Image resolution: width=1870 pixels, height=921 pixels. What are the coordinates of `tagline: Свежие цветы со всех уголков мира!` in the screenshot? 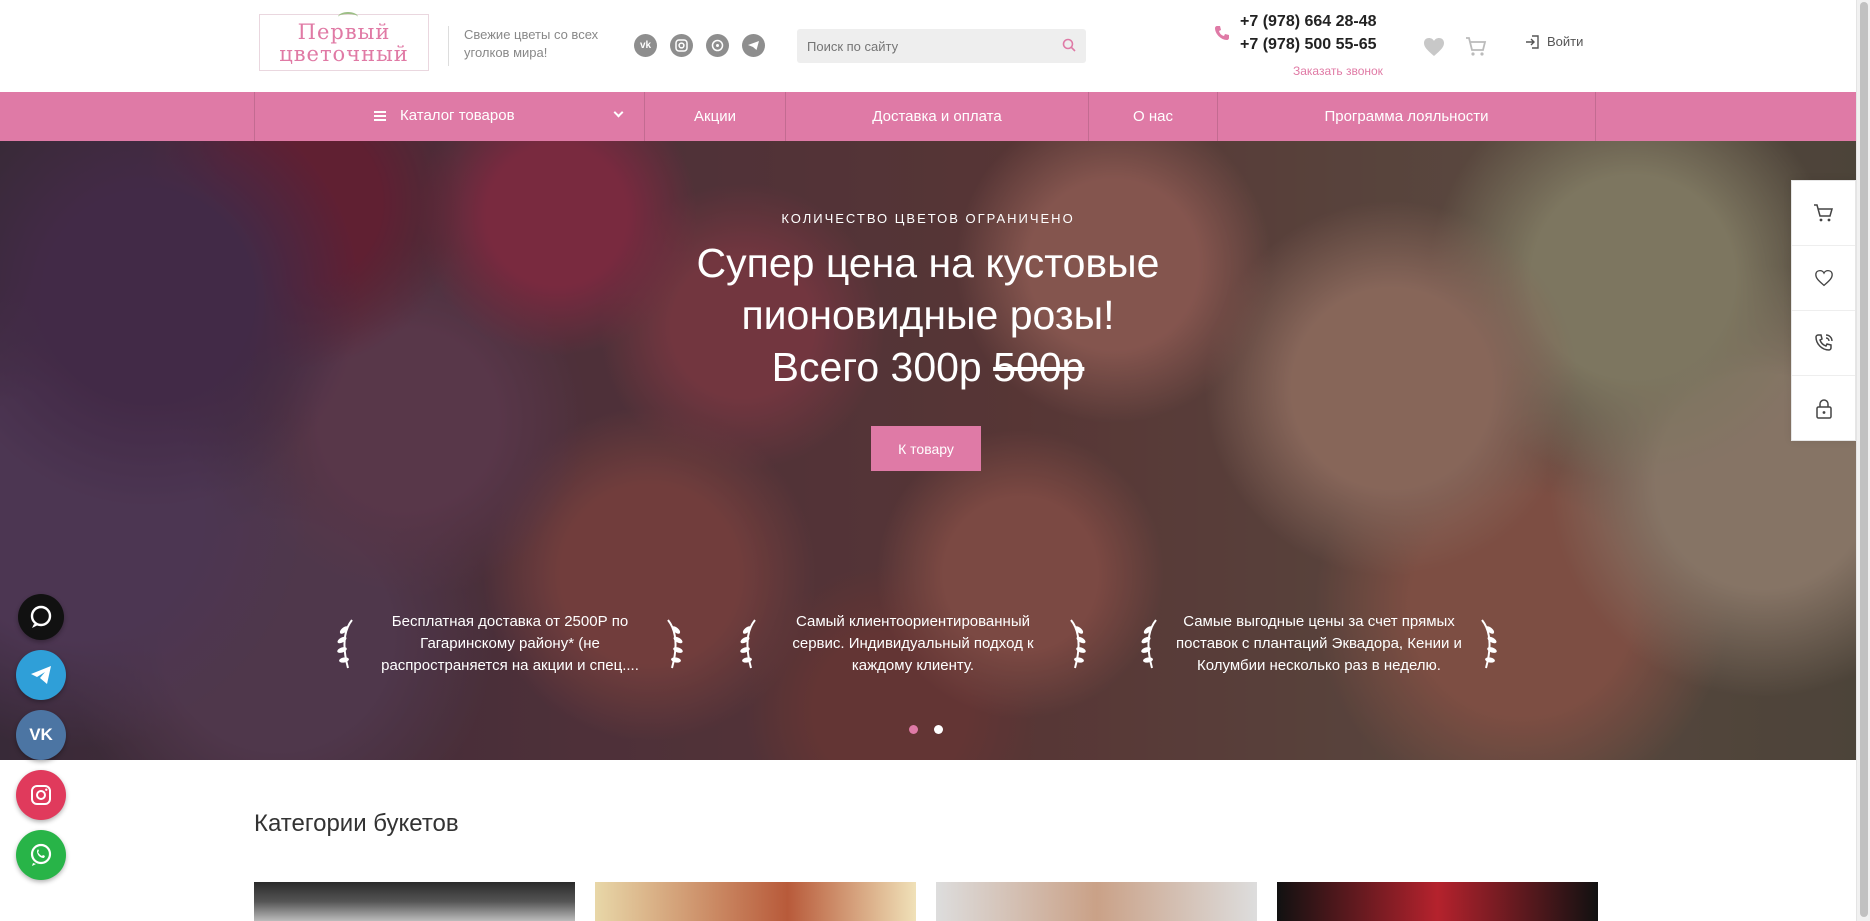 It's located at (533, 46).